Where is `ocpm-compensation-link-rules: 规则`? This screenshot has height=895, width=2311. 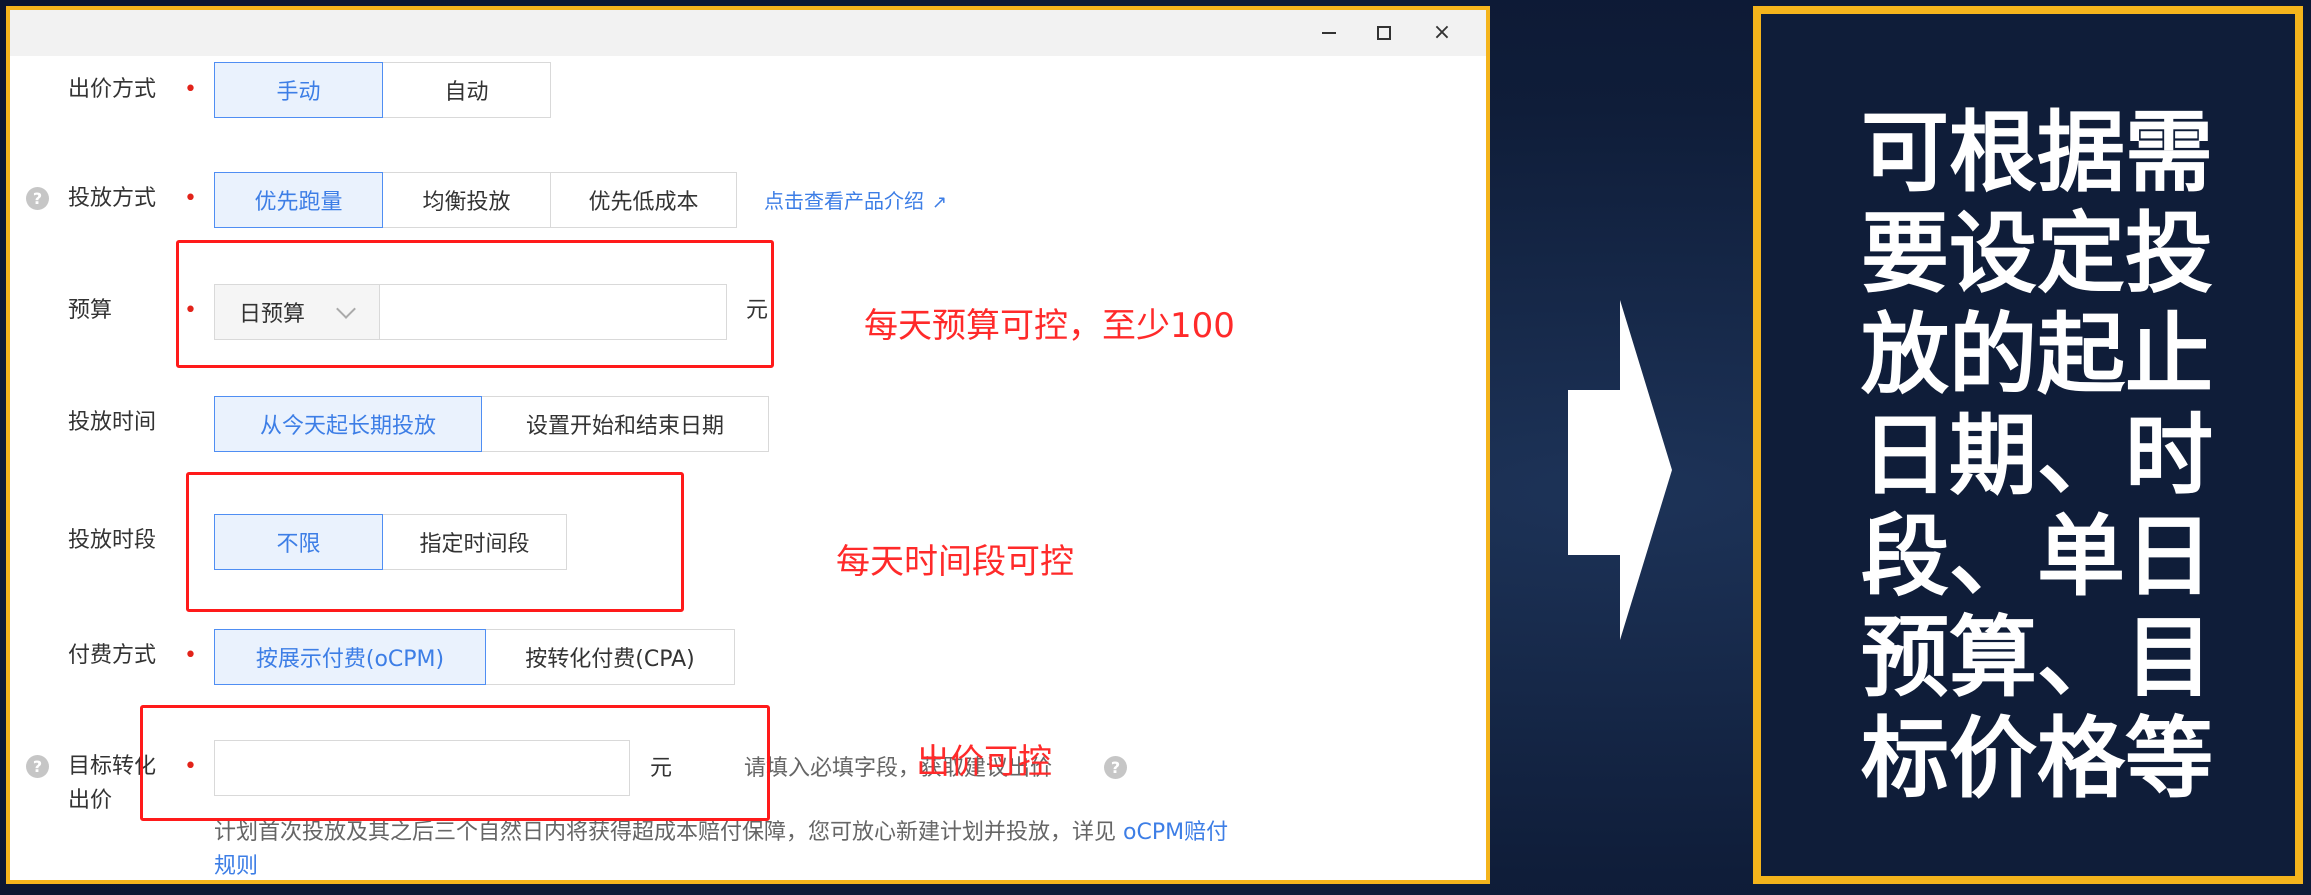 ocpm-compensation-link-rules: 规则 is located at coordinates (236, 866).